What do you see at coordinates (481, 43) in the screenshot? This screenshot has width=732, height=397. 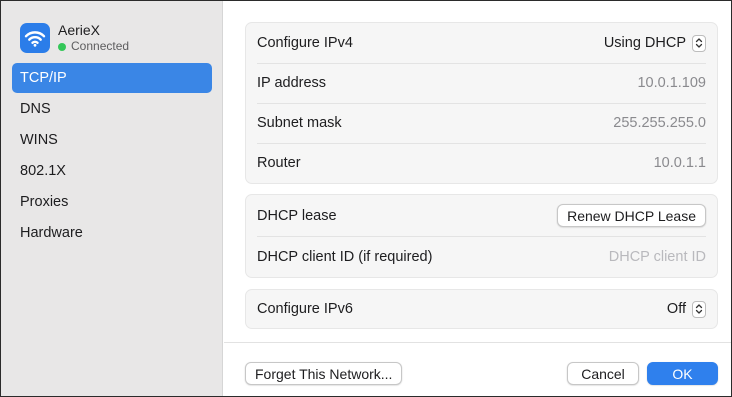 I see `configure-ipv4-row: Configure IPv4 Using DHCP` at bounding box center [481, 43].